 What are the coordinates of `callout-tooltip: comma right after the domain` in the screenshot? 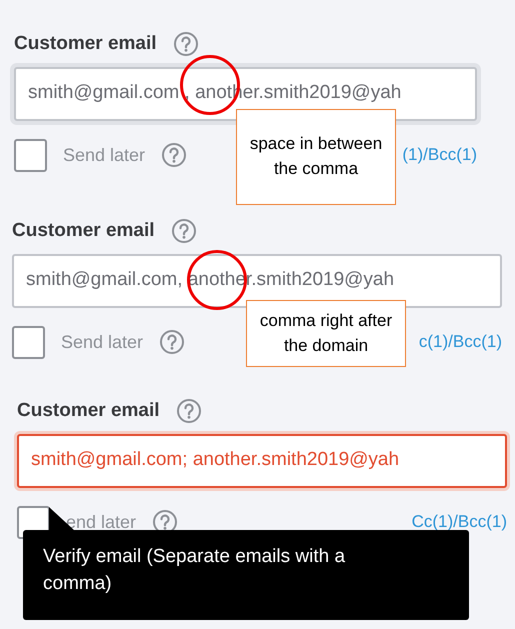 It's located at (326, 333).